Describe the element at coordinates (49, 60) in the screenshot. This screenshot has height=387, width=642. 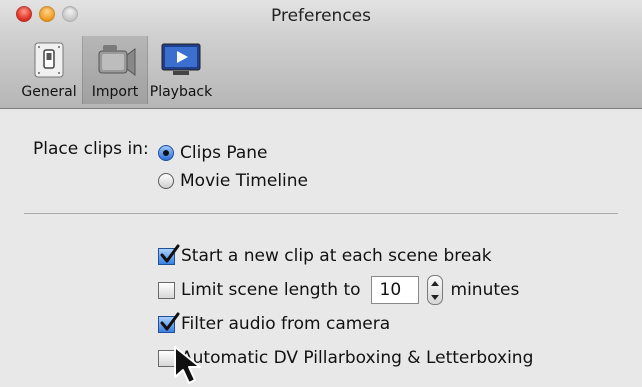
I see `switch-icon` at that location.